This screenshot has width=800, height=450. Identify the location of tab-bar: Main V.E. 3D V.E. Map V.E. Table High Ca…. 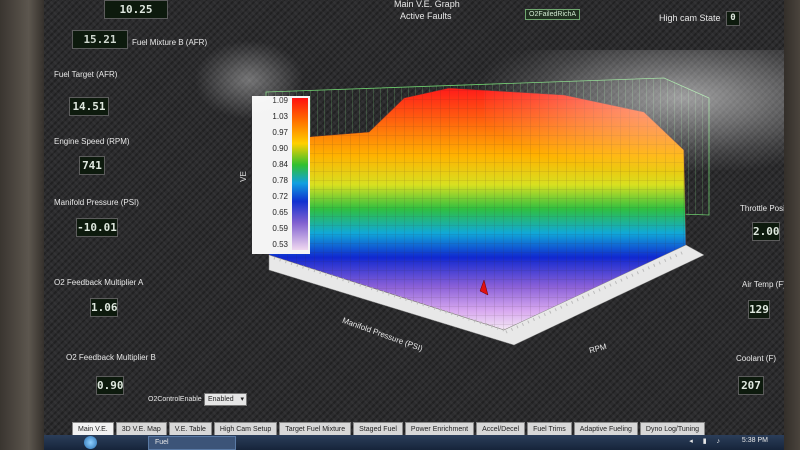
(412, 429).